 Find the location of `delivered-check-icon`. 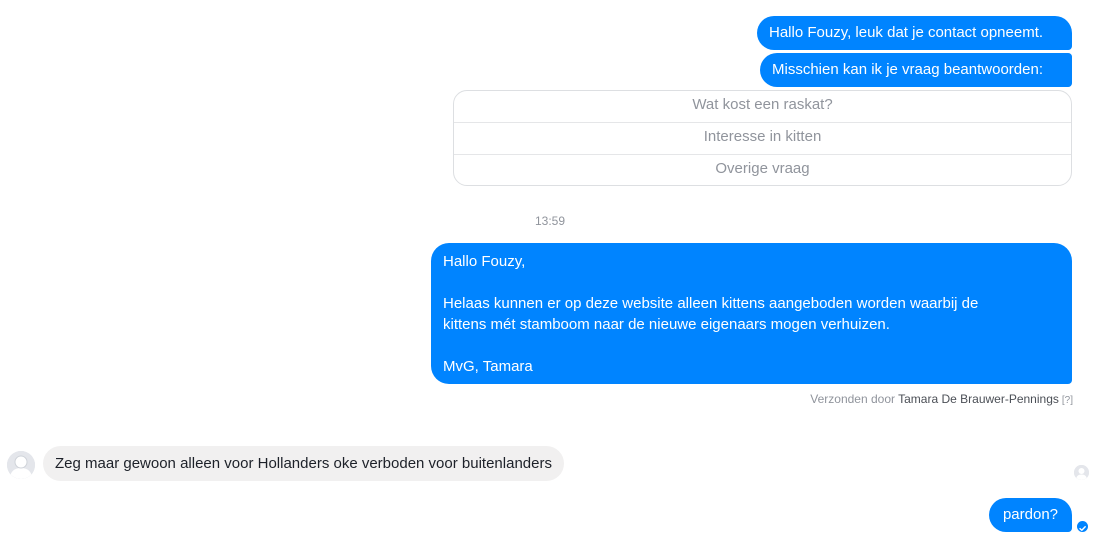

delivered-check-icon is located at coordinates (1082, 526).